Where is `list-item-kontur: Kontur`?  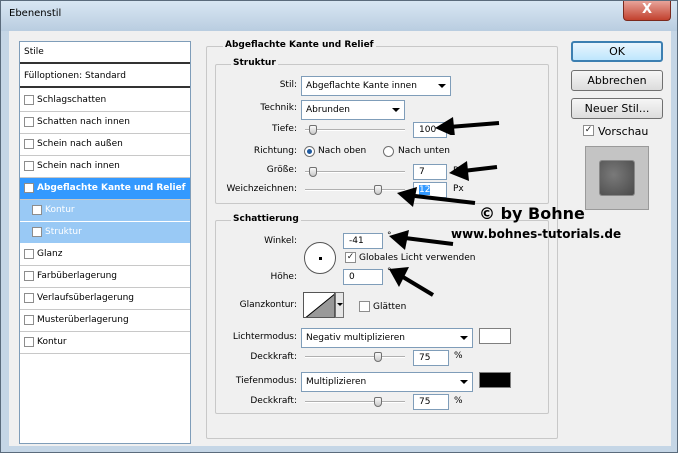 list-item-kontur: Kontur is located at coordinates (105, 343).